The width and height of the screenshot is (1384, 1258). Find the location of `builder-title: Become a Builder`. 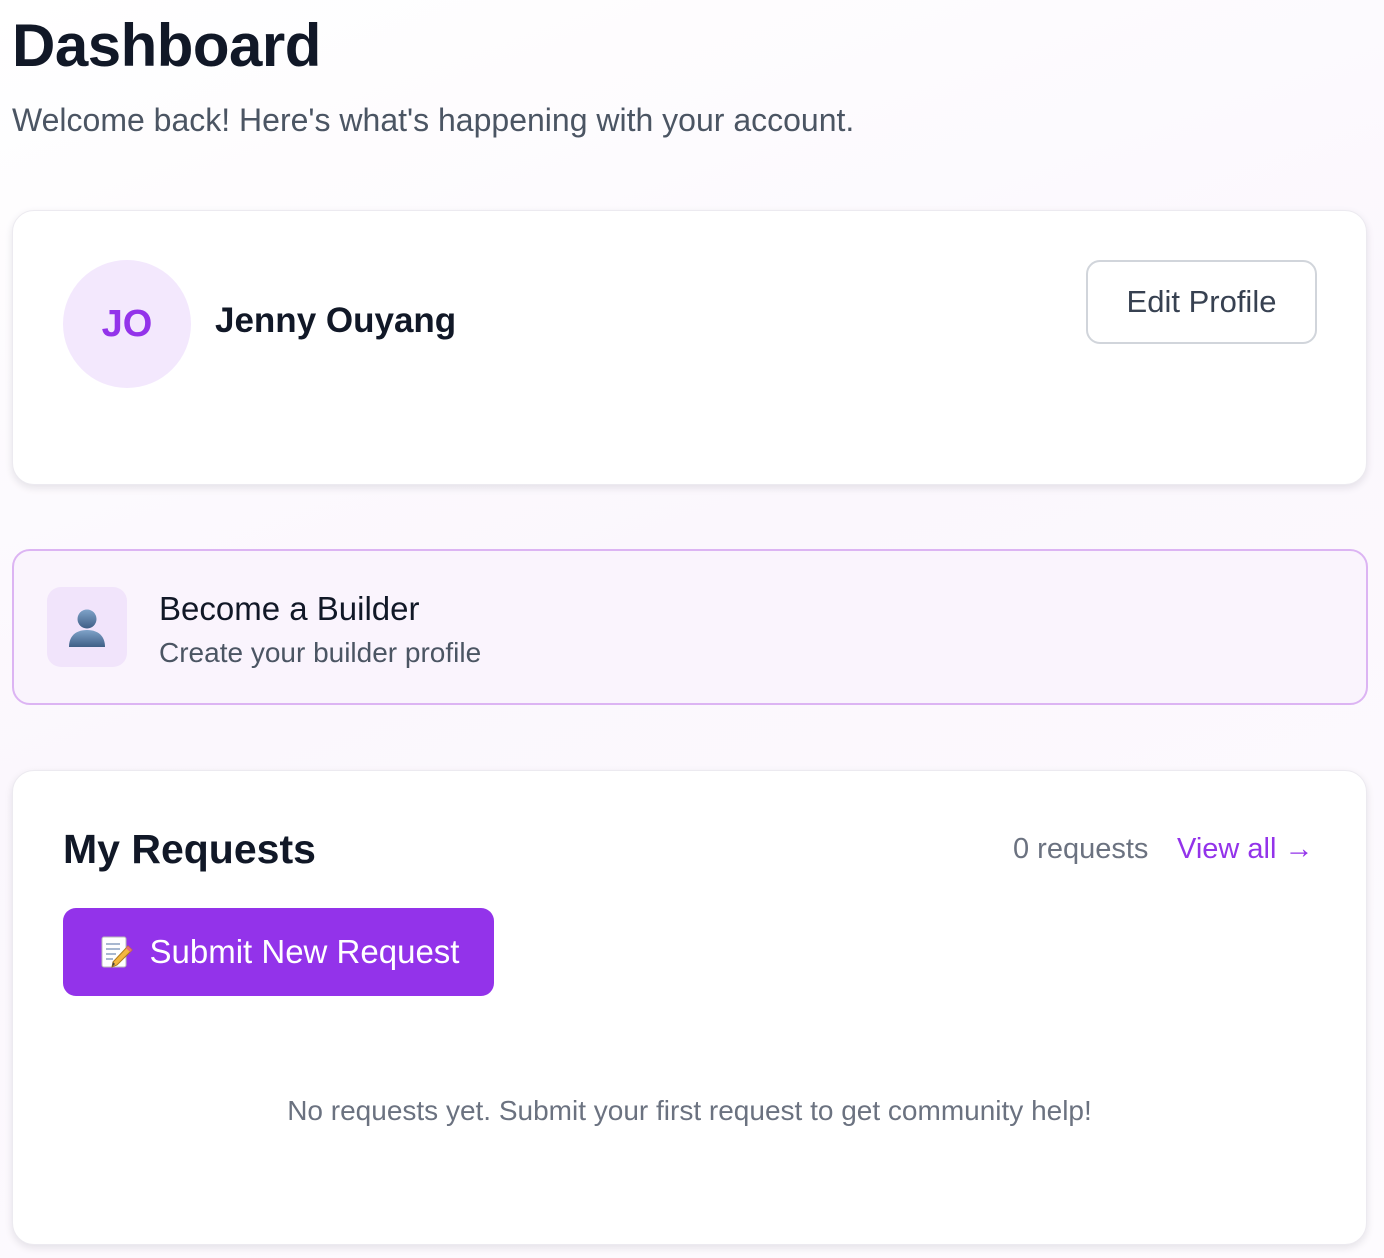

builder-title: Become a Builder is located at coordinates (289, 608).